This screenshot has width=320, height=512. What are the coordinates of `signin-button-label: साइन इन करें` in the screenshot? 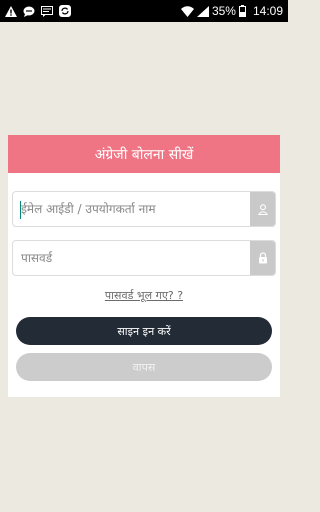 It's located at (144, 331).